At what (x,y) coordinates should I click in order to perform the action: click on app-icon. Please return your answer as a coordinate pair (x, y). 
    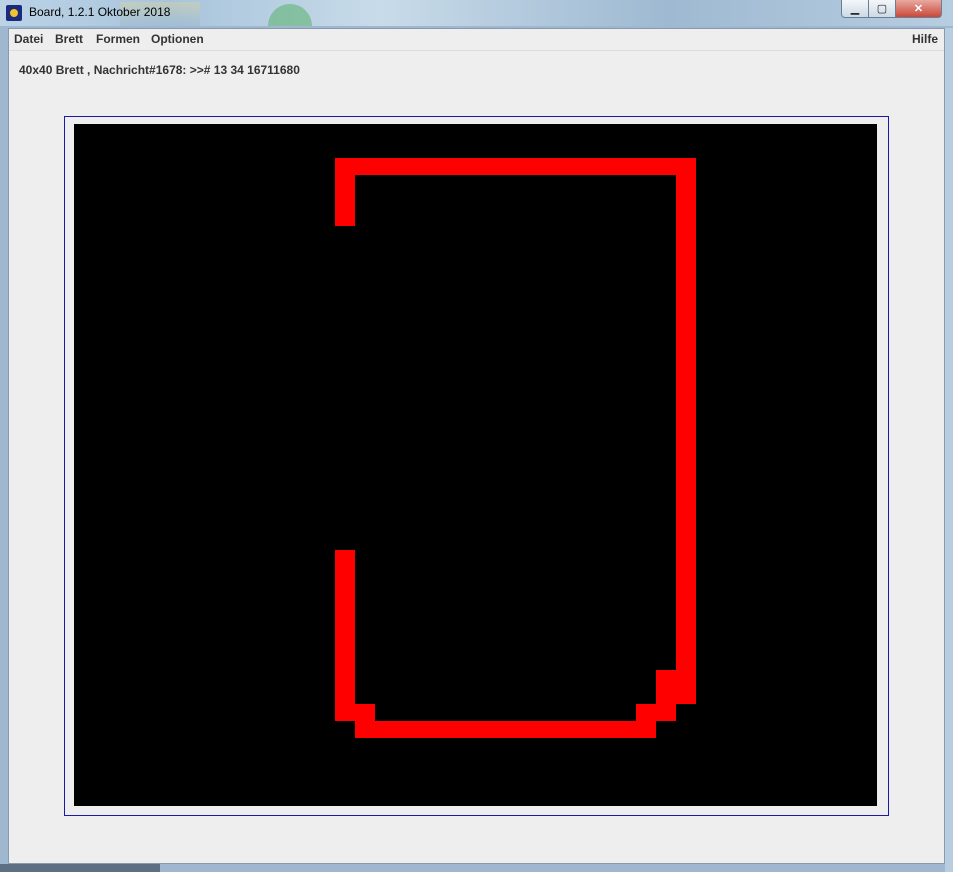
    Looking at the image, I should click on (14, 13).